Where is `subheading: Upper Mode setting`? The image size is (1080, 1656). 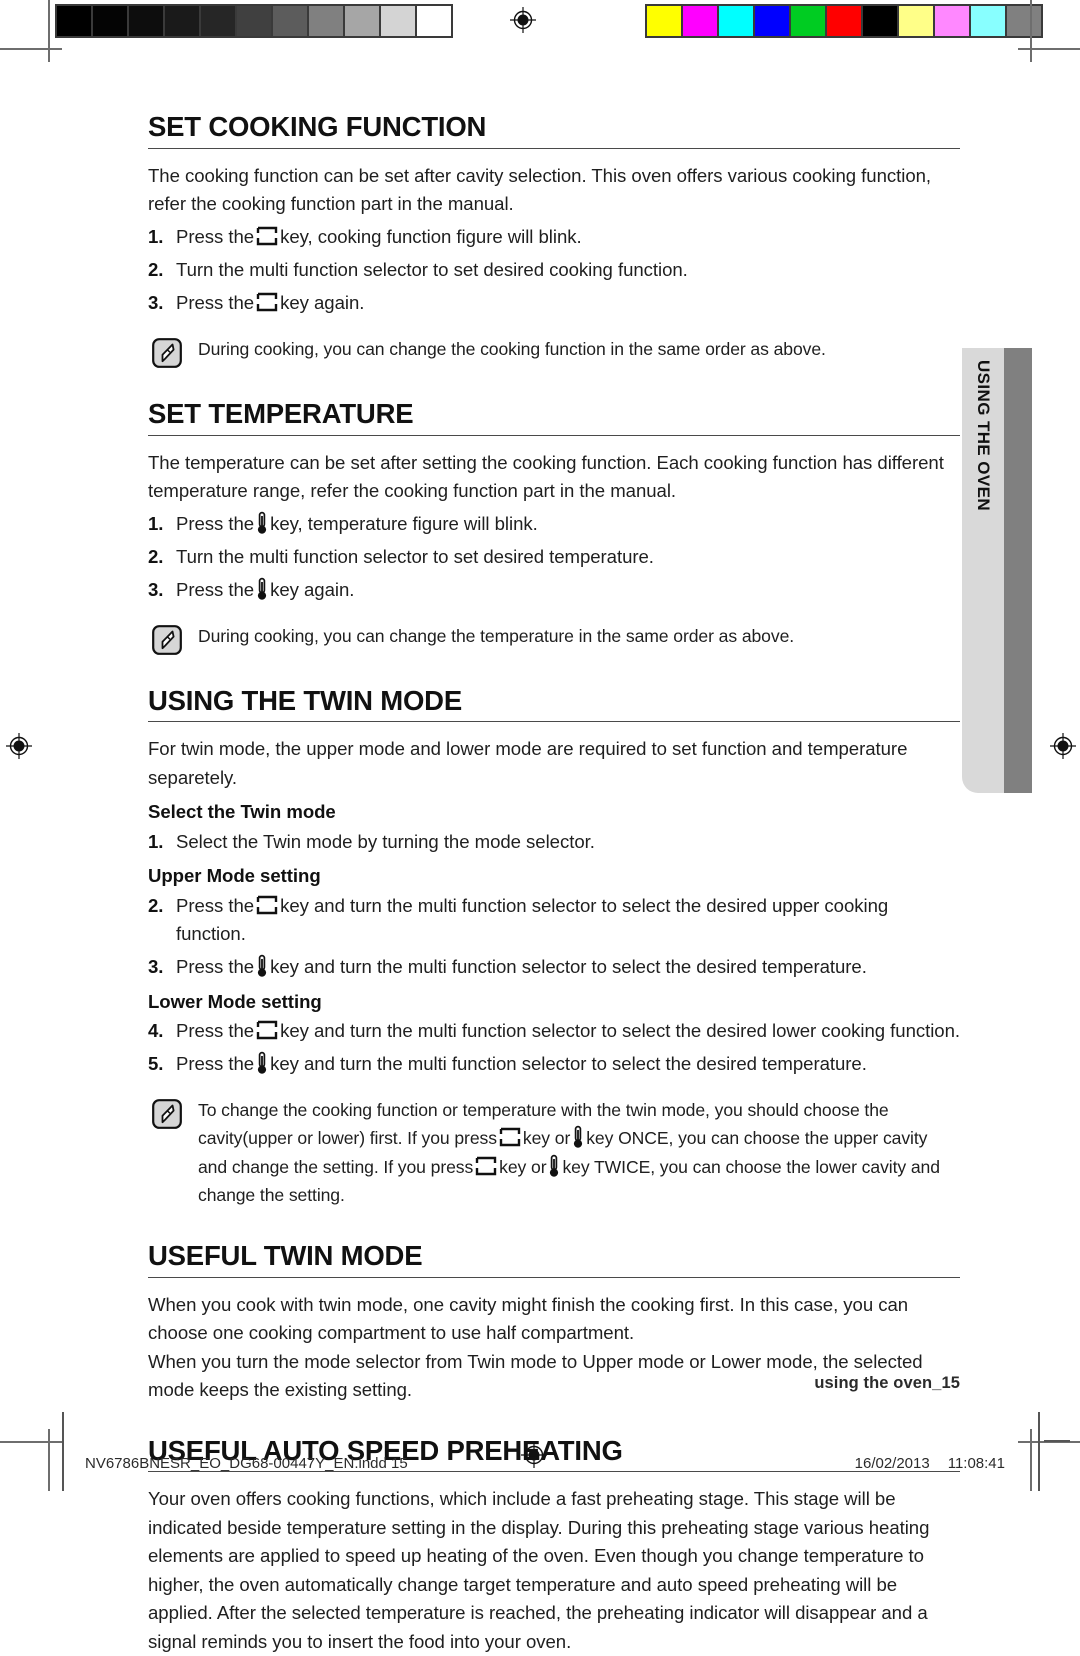 subheading: Upper Mode setting is located at coordinates (234, 876).